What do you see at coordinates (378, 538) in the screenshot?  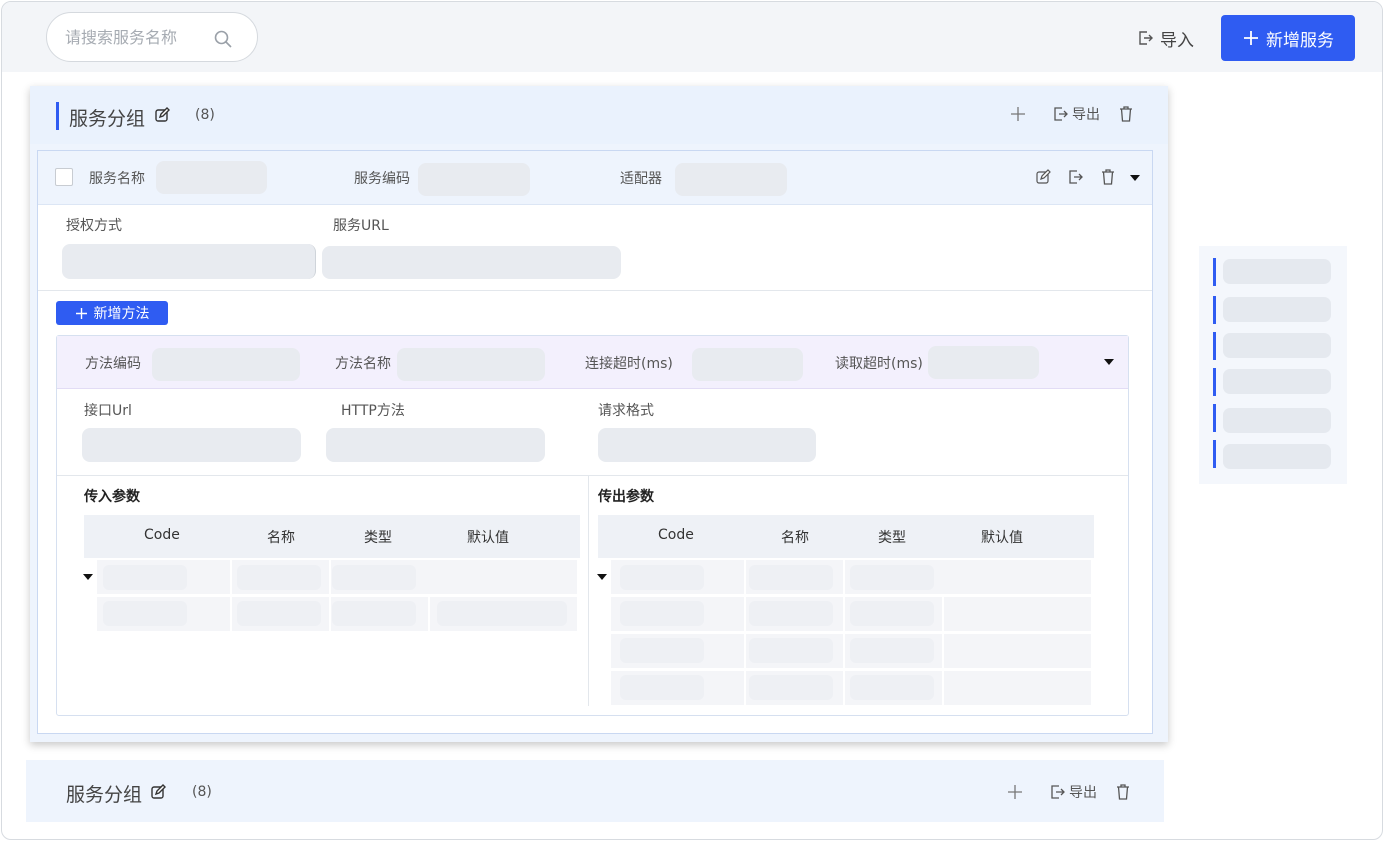 I see `column-header: 类型` at bounding box center [378, 538].